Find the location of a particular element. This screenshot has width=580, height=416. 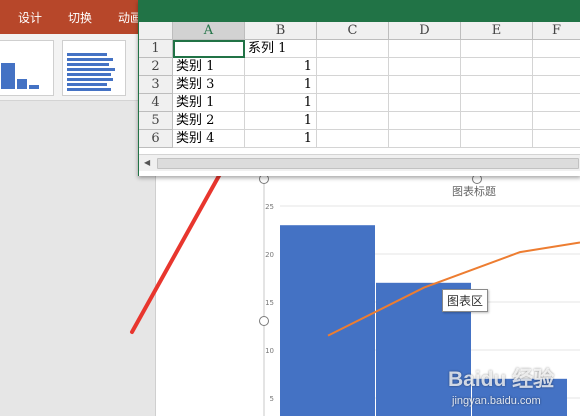

row-header-6: 6 is located at coordinates (156, 139).